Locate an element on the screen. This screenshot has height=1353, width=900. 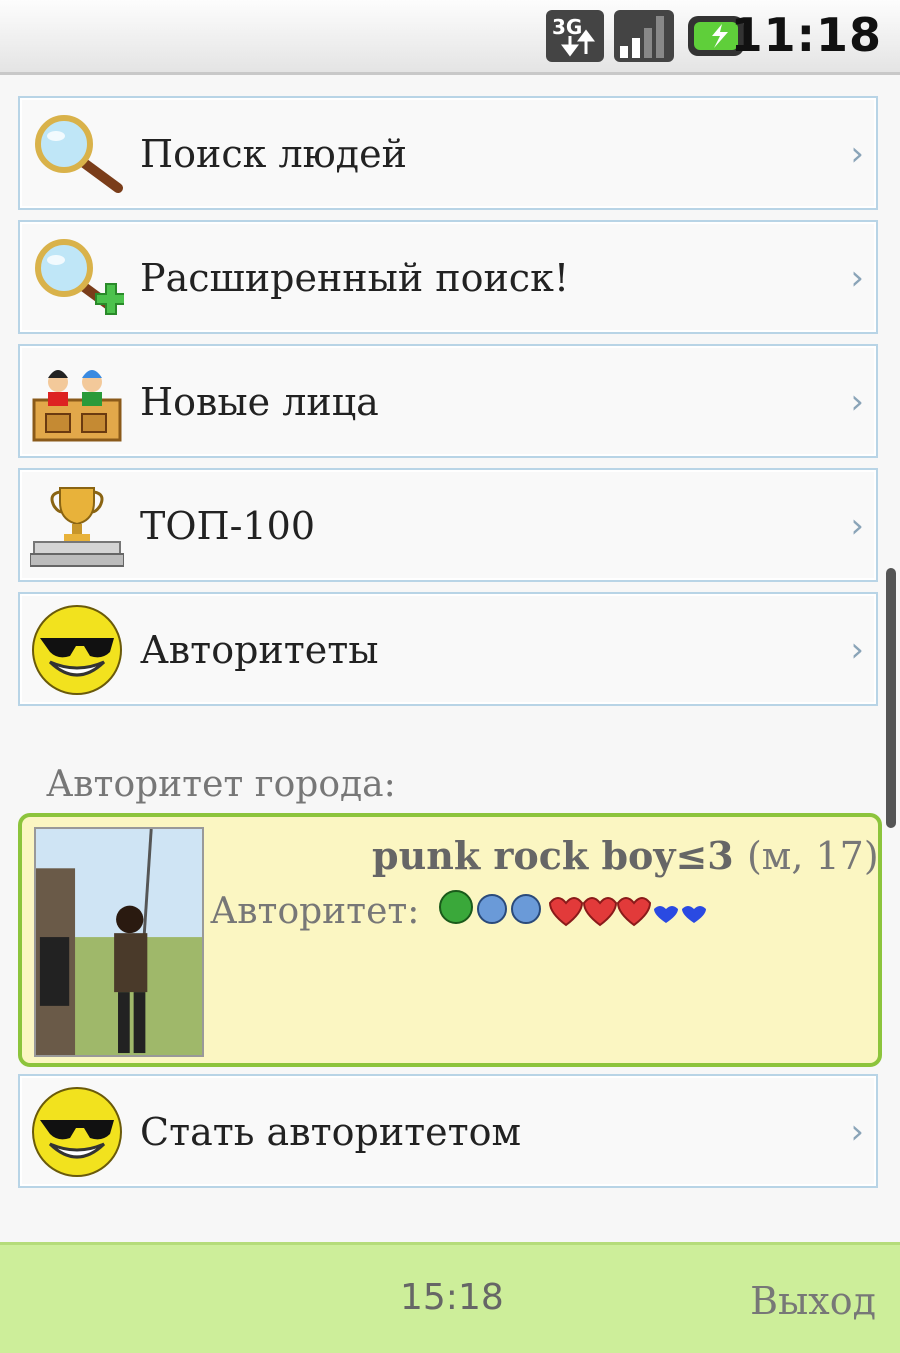
magnifier-plus-icon is located at coordinates (79, 277).